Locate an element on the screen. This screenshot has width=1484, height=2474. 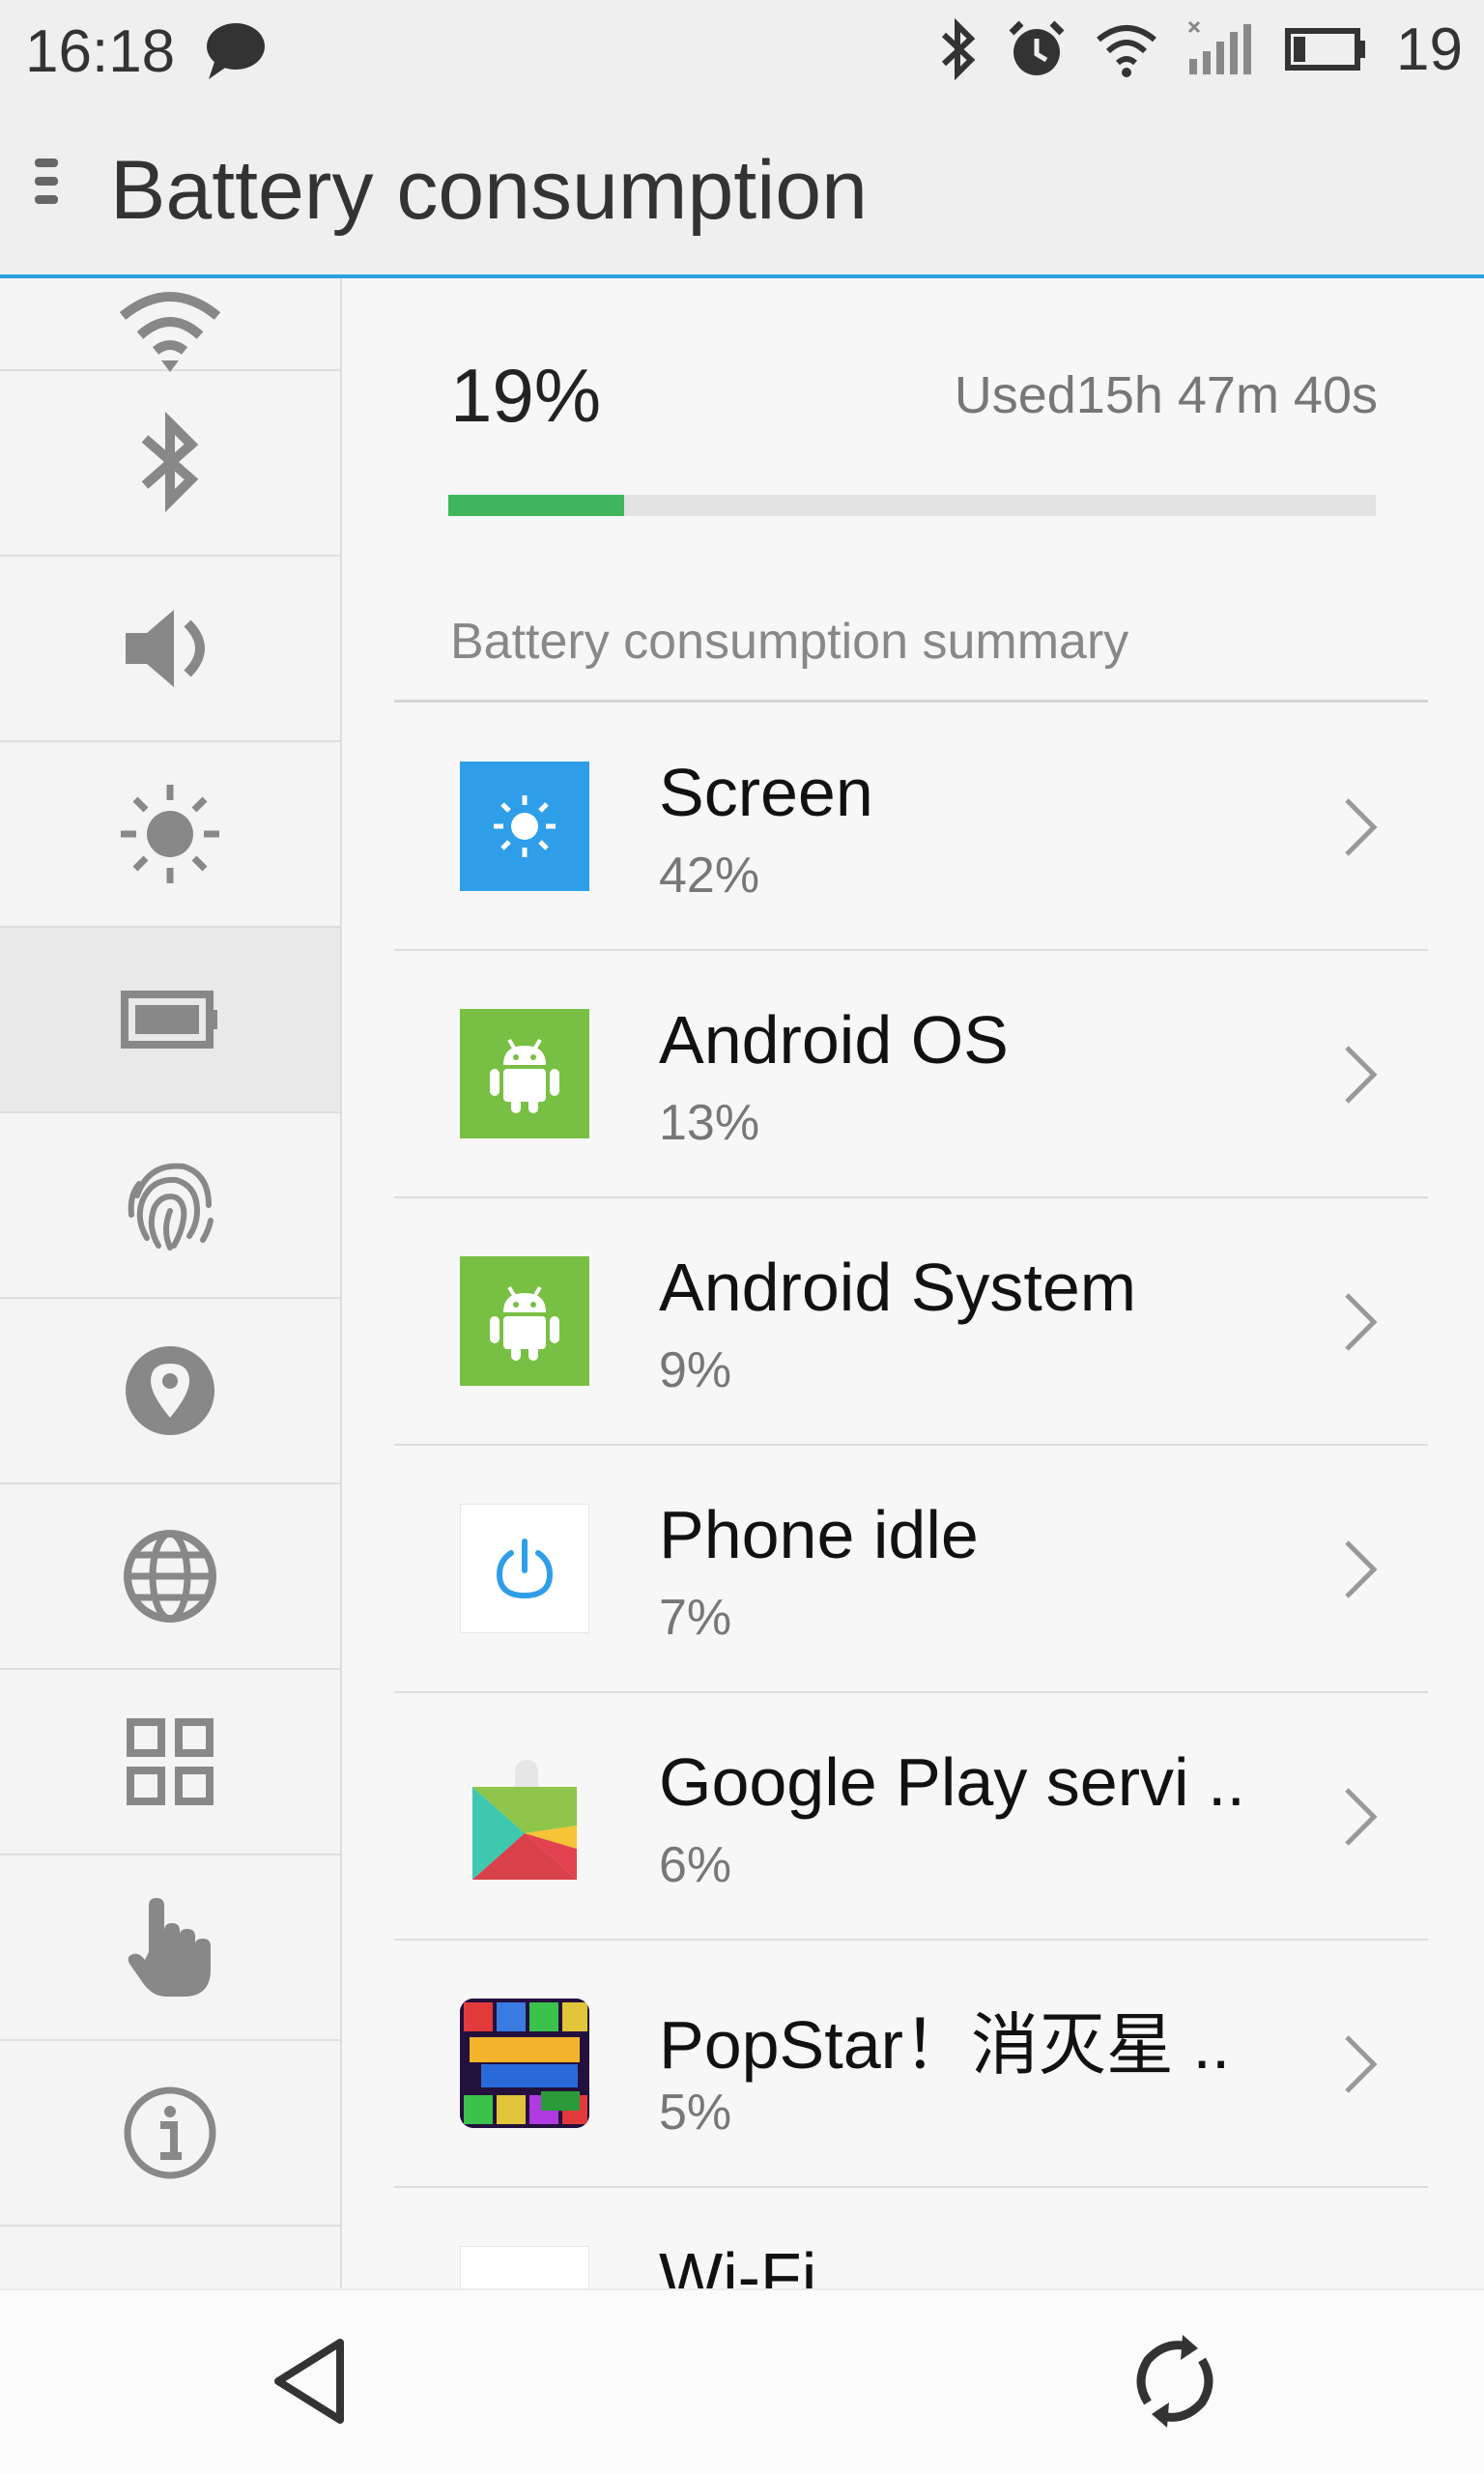
status-bar: 16:18 19 is located at coordinates (742, 51).